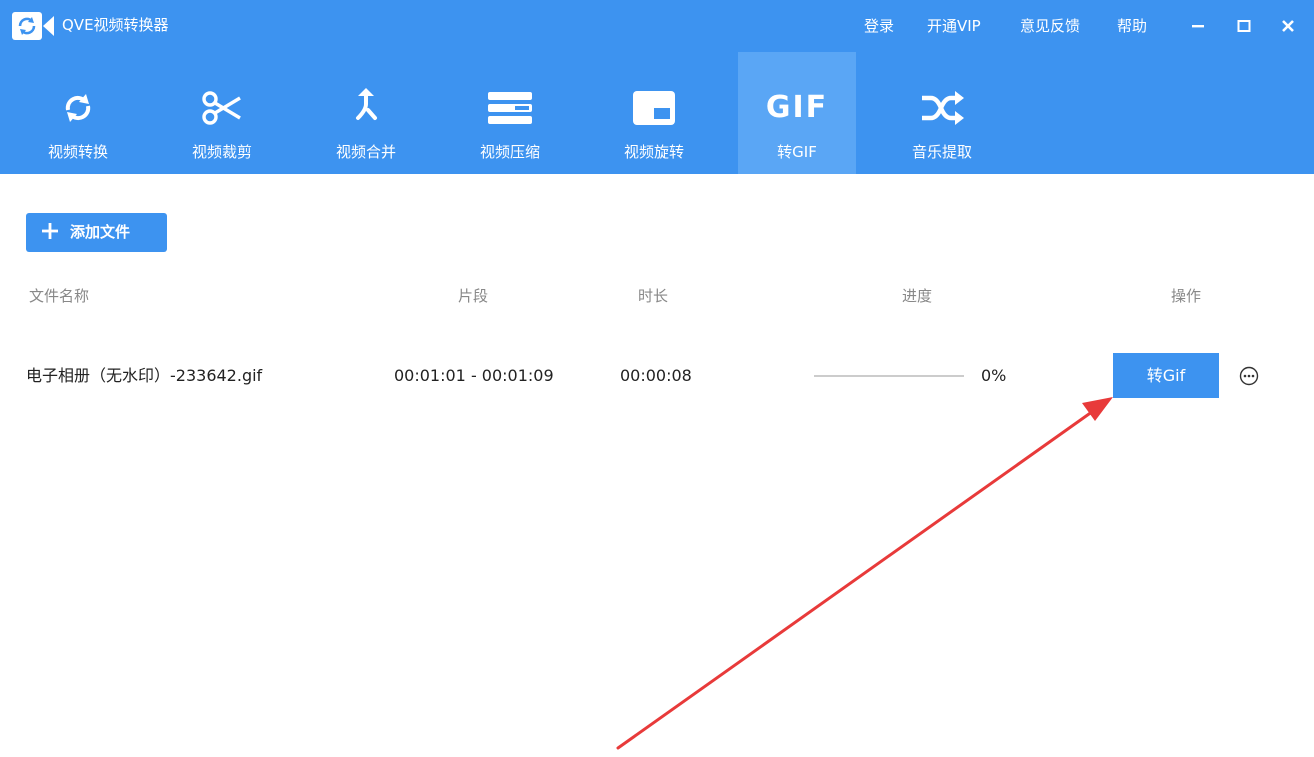 Image resolution: width=1314 pixels, height=757 pixels. I want to click on tool-video-trim: 视频裁剪, so click(222, 113).